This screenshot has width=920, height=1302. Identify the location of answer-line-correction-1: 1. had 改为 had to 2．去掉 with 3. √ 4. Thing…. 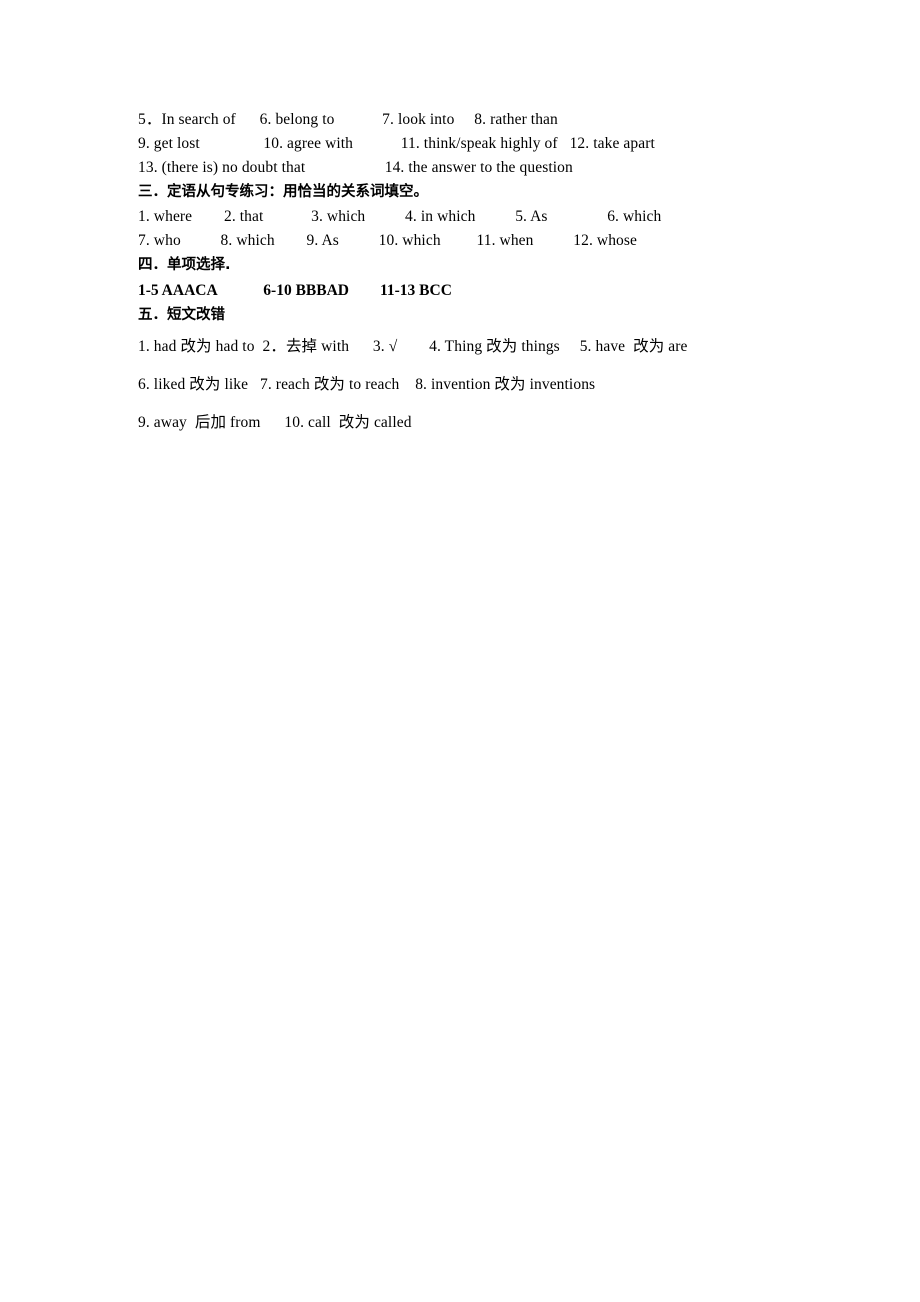
(413, 346).